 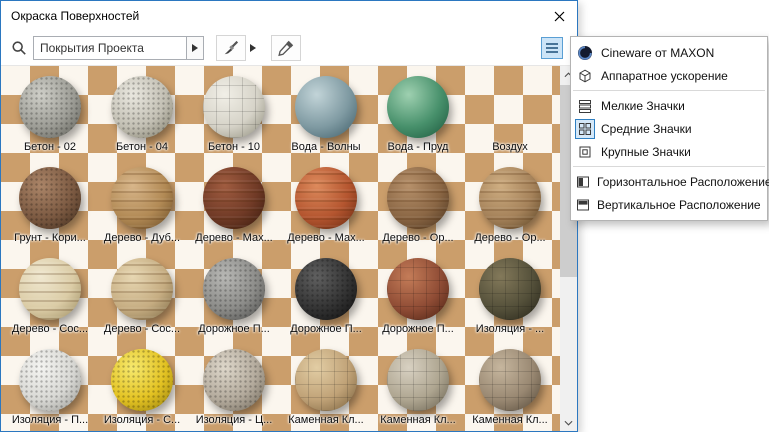 I want to click on material-item: Вода - Пруд, so click(x=418, y=117).